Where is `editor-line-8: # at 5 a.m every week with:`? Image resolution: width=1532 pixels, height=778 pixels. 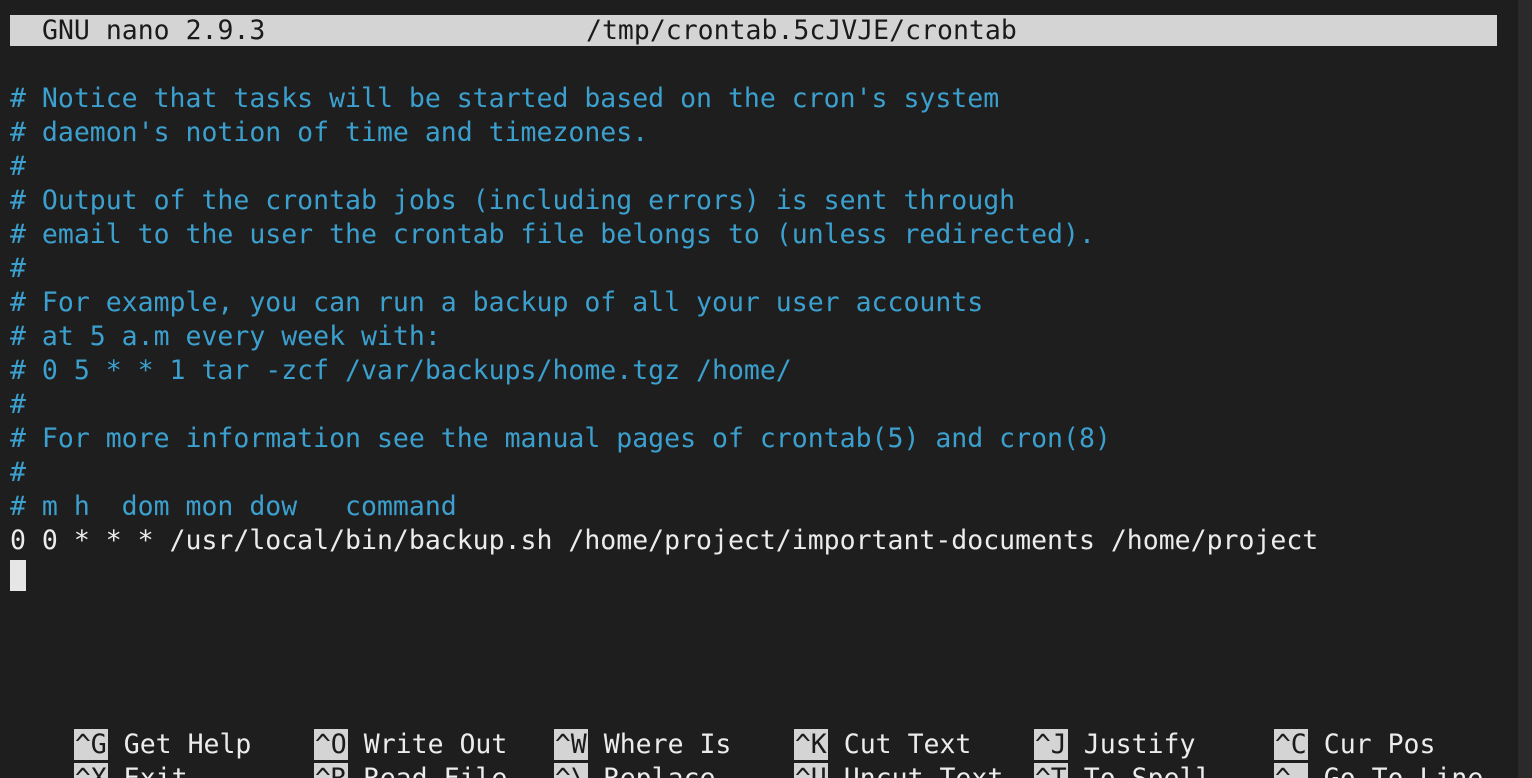 editor-line-8: # at 5 a.m every week with: is located at coordinates (760, 337).